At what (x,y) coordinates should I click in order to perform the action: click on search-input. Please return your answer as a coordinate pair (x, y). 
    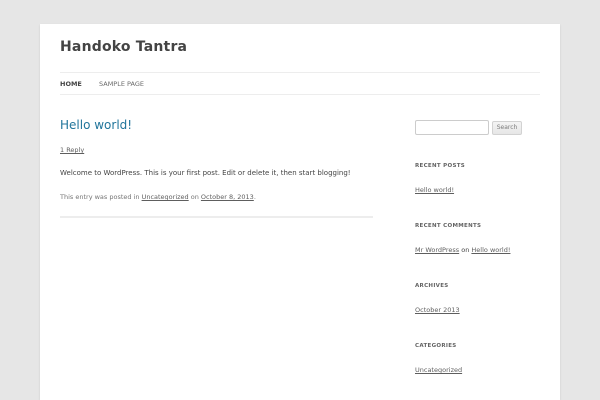
    Looking at the image, I should click on (452, 127).